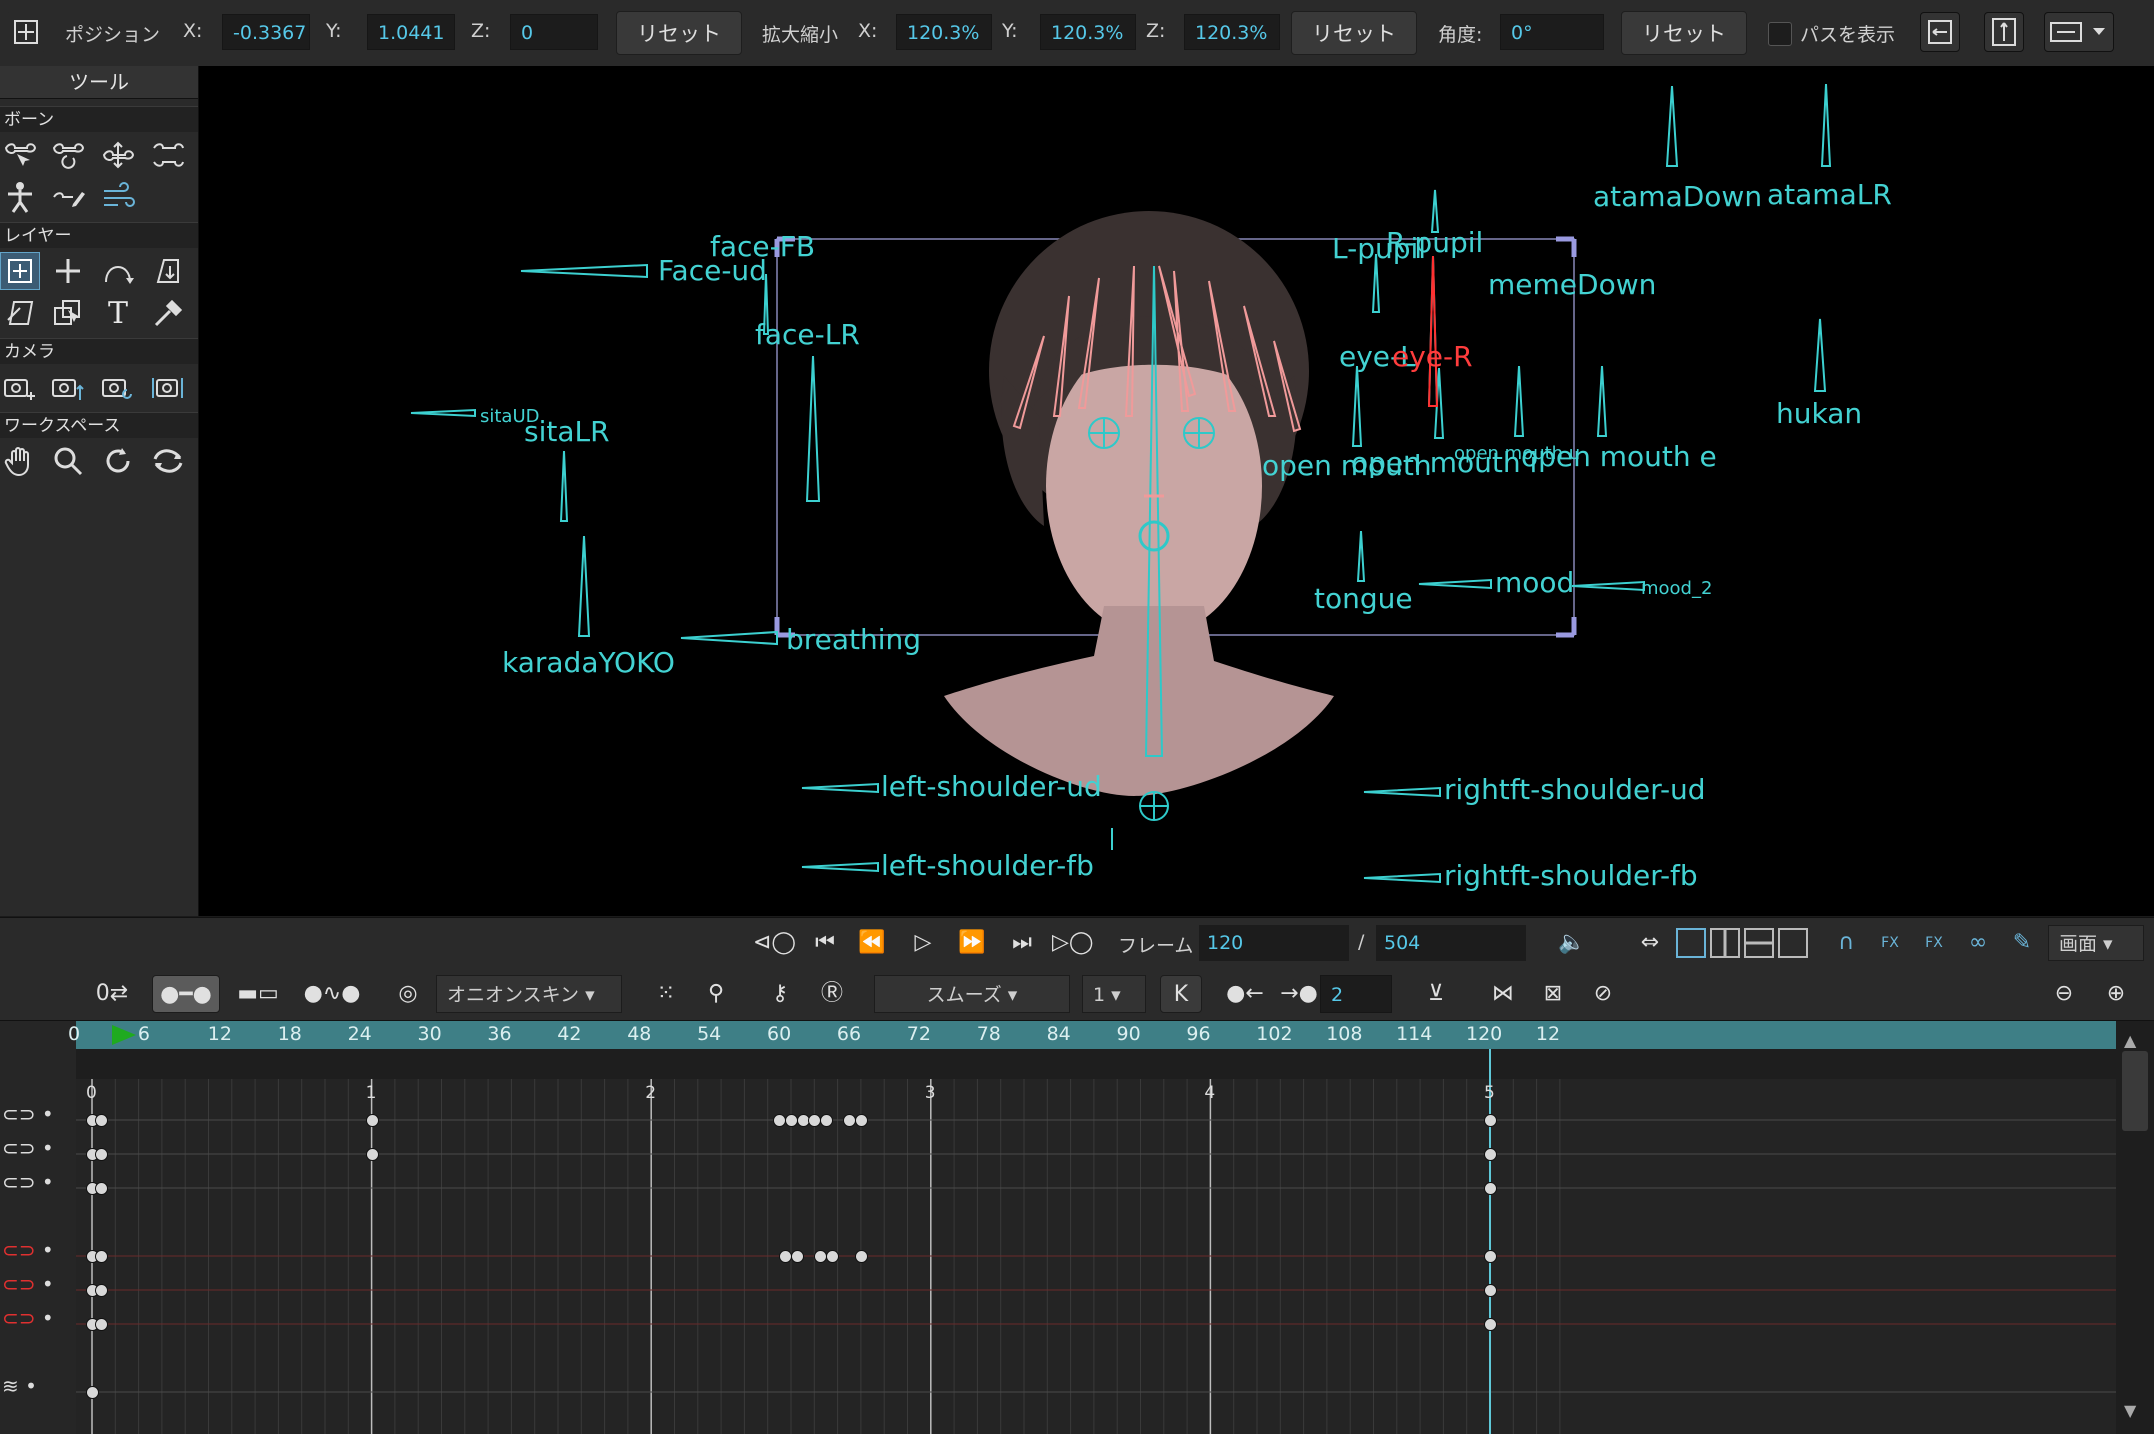 The height and width of the screenshot is (1434, 2154). What do you see at coordinates (266, 32) in the screenshot?
I see `pos-x-field: -0.3367` at bounding box center [266, 32].